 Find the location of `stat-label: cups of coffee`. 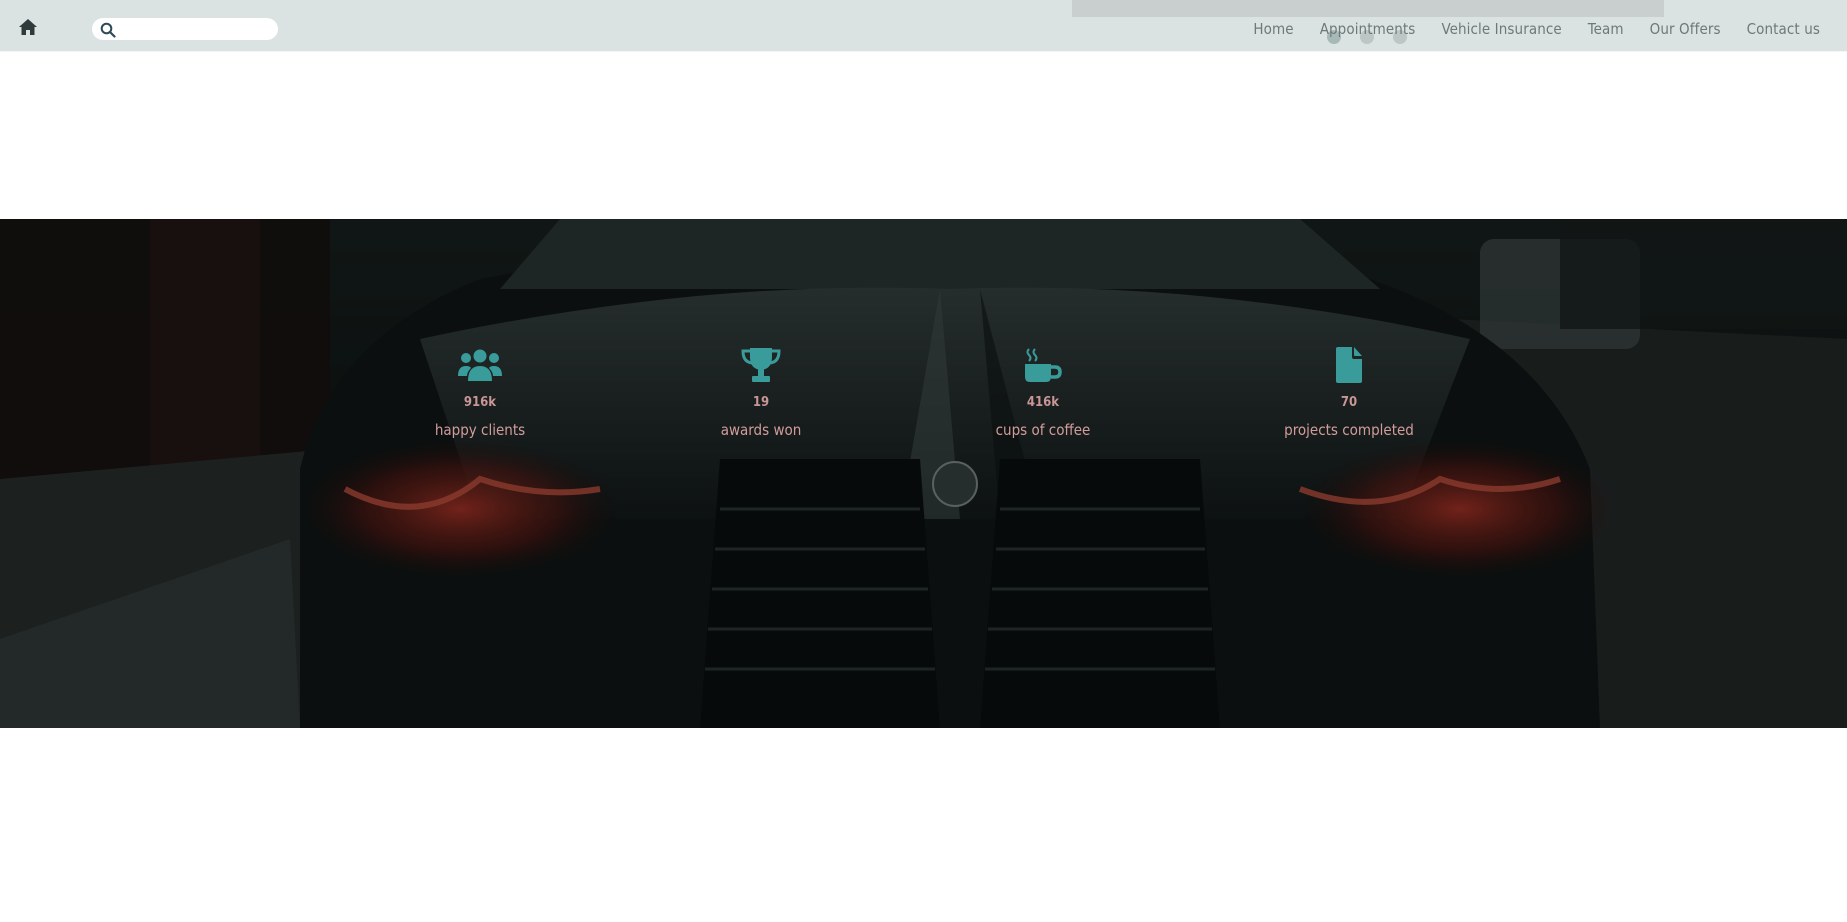

stat-label: cups of coffee is located at coordinates (1043, 430).